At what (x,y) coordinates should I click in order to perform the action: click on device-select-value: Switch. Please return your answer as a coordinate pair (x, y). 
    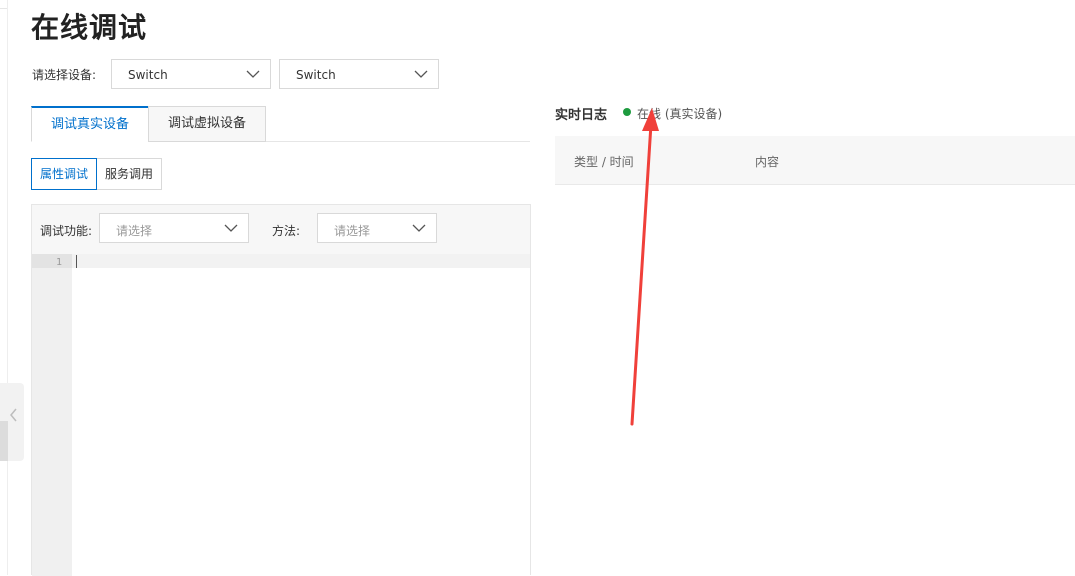
    Looking at the image, I should click on (316, 75).